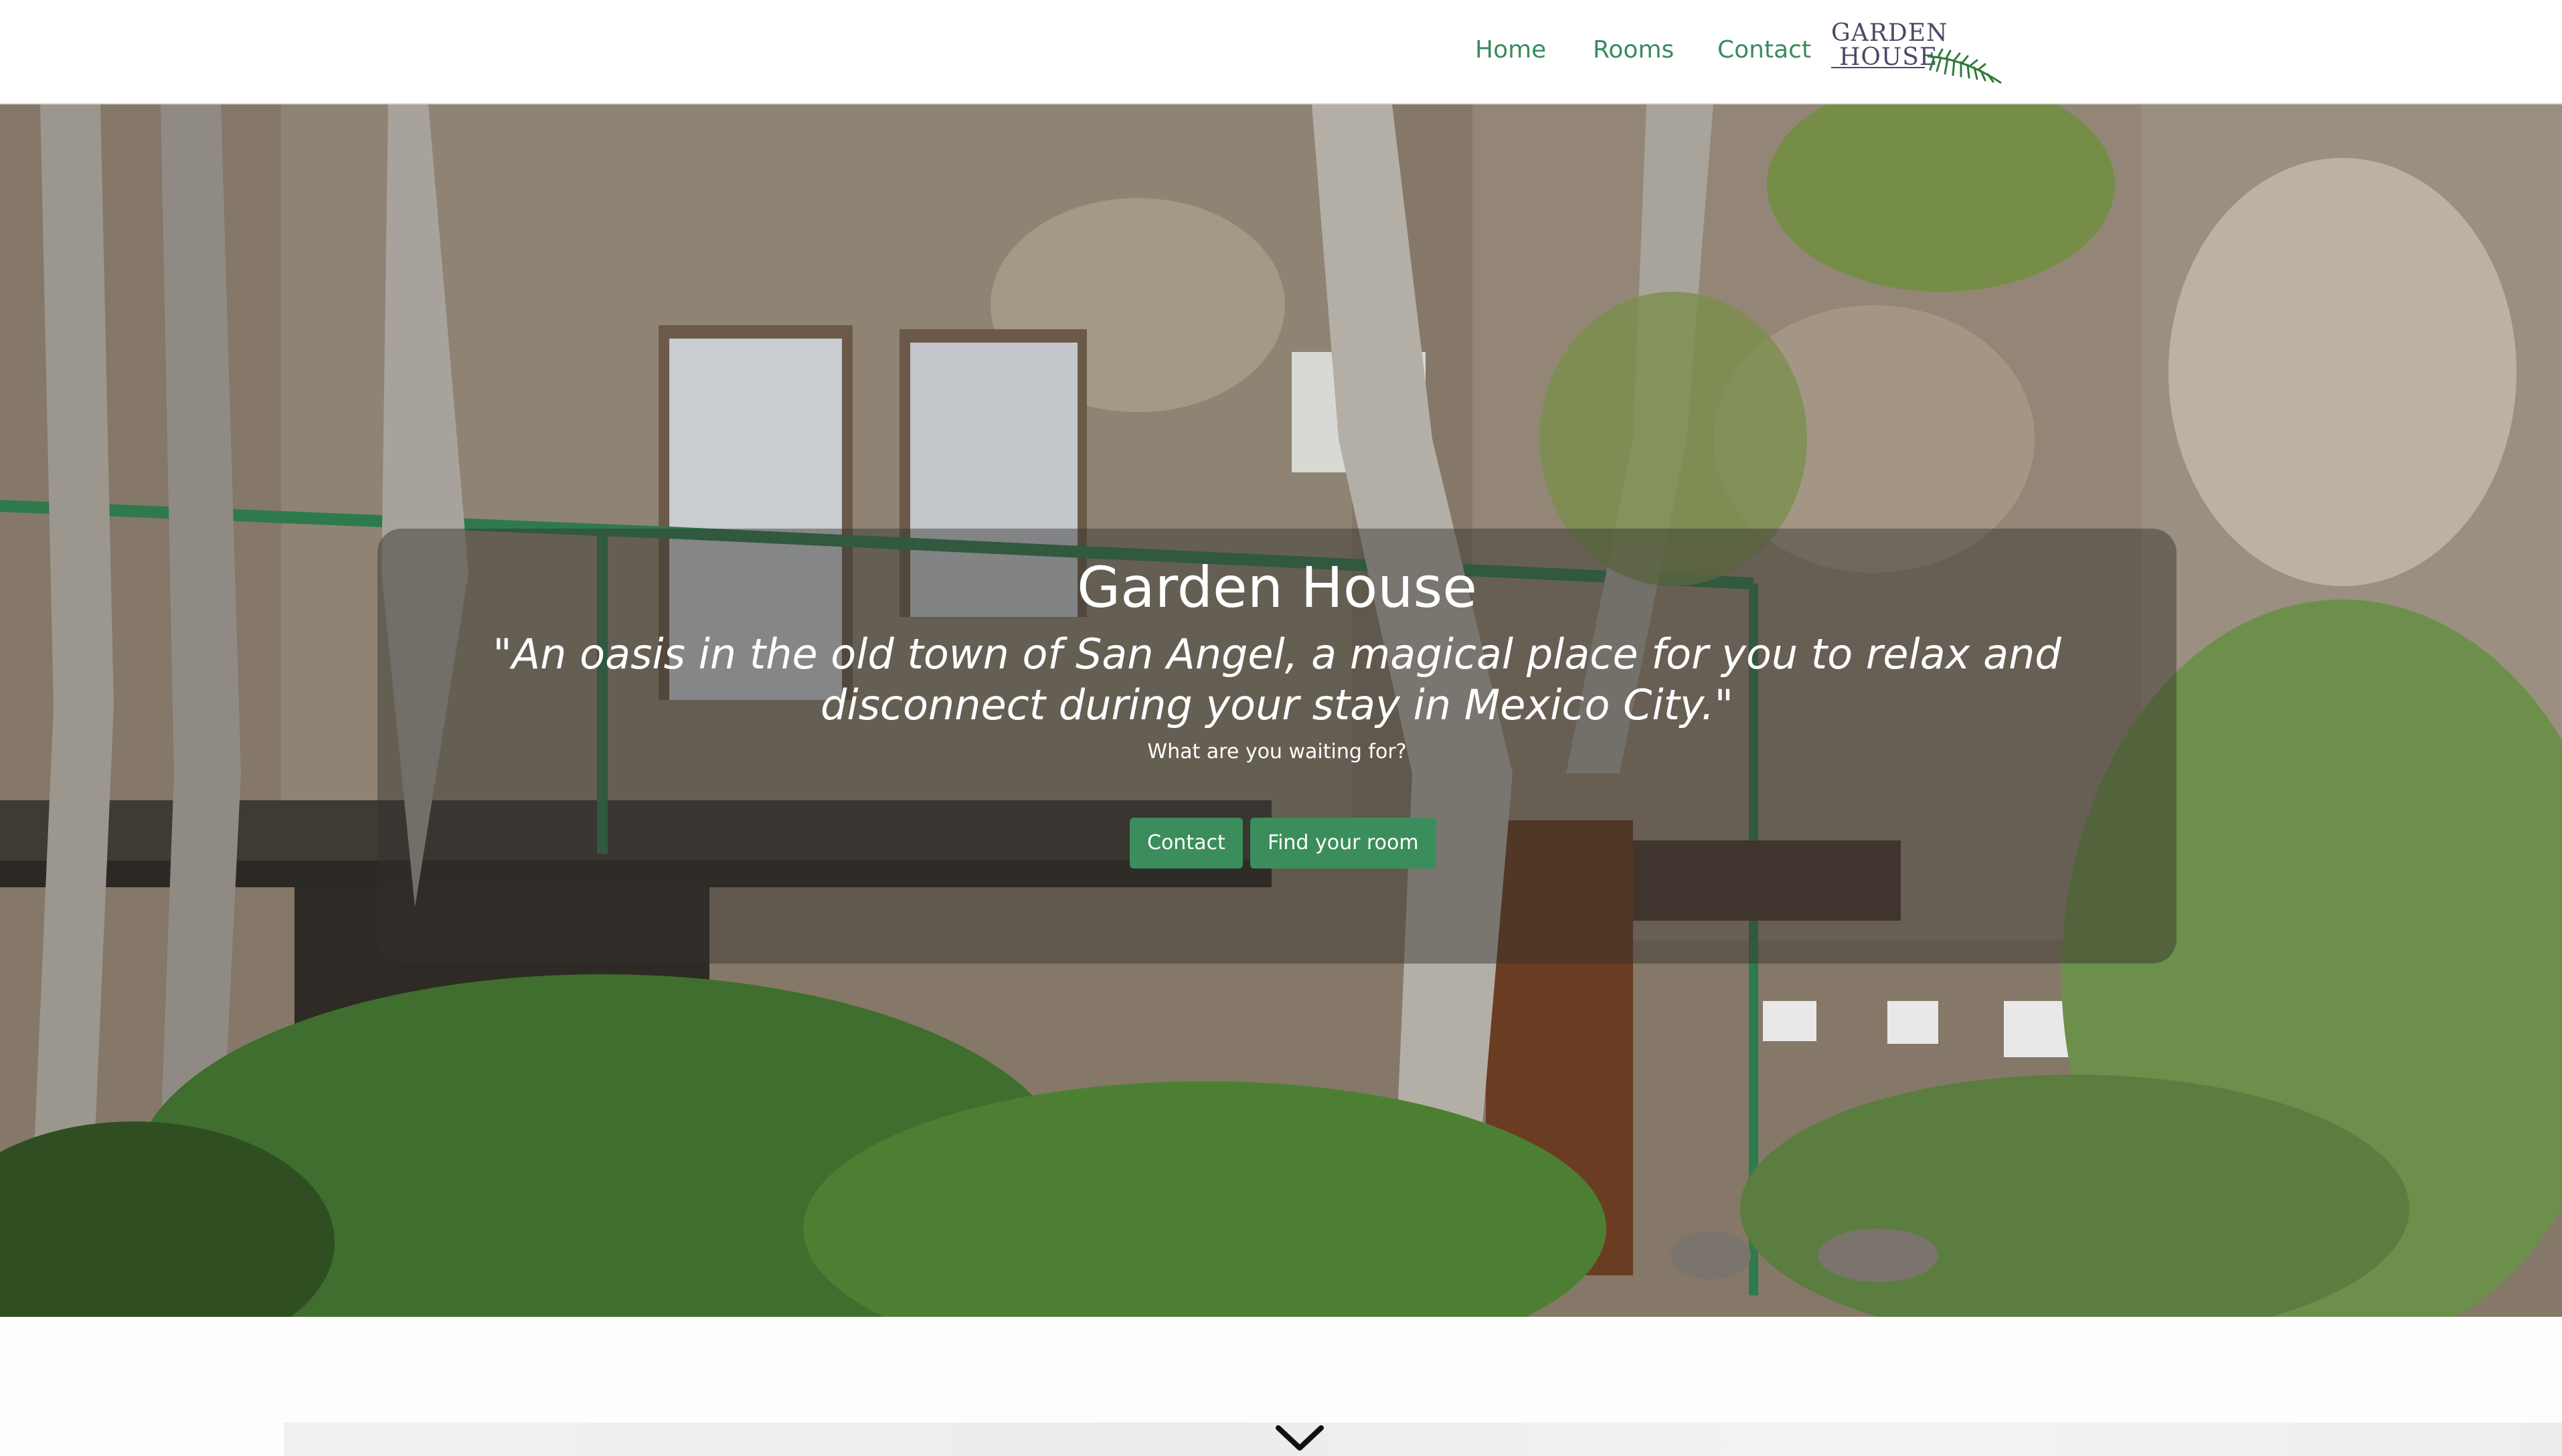 The width and height of the screenshot is (2562, 1456). Describe the element at coordinates (1889, 57) in the screenshot. I see `logo-word-house: HOUSE` at that location.